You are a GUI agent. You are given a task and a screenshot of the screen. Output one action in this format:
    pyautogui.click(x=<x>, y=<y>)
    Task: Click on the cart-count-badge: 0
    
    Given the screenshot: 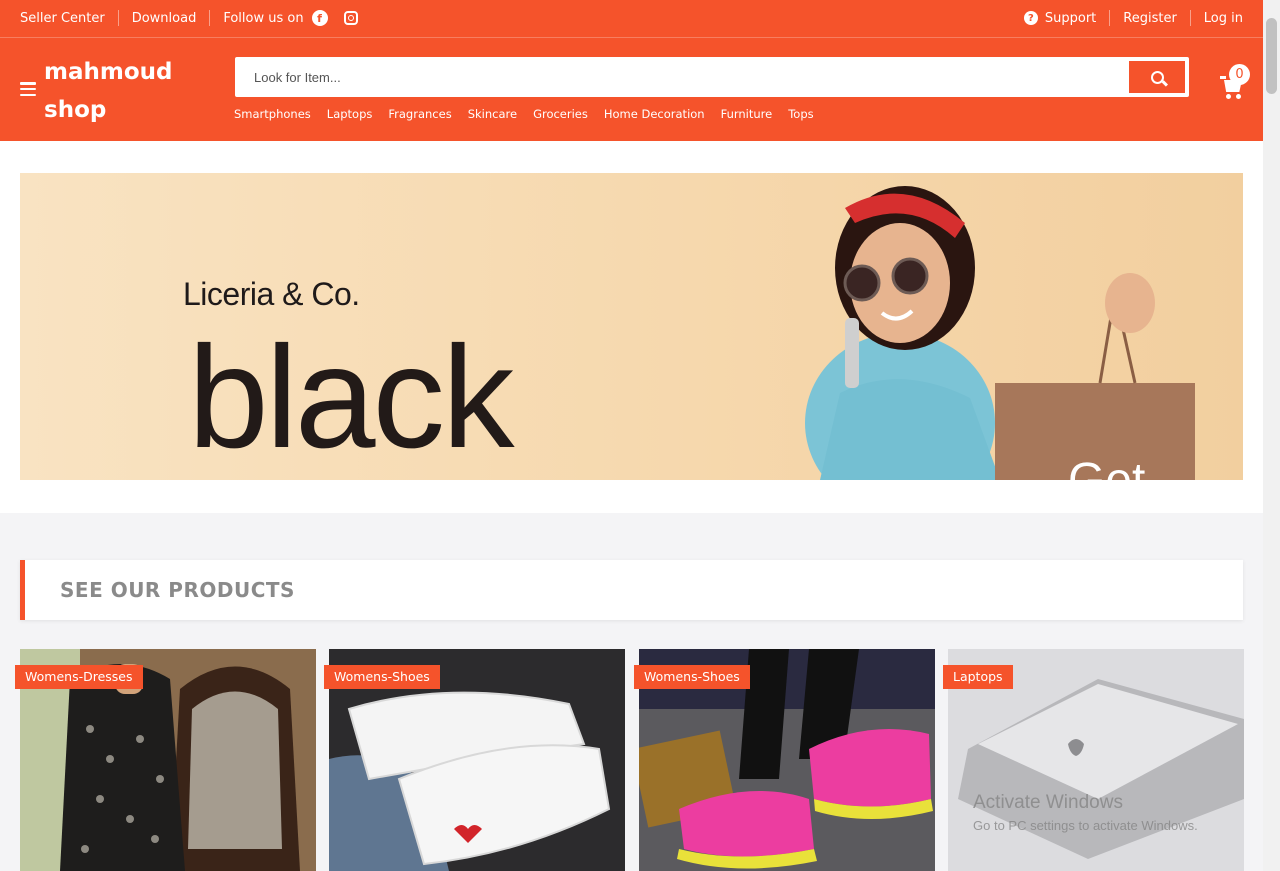 What is the action you would take?
    pyautogui.click(x=1239, y=74)
    